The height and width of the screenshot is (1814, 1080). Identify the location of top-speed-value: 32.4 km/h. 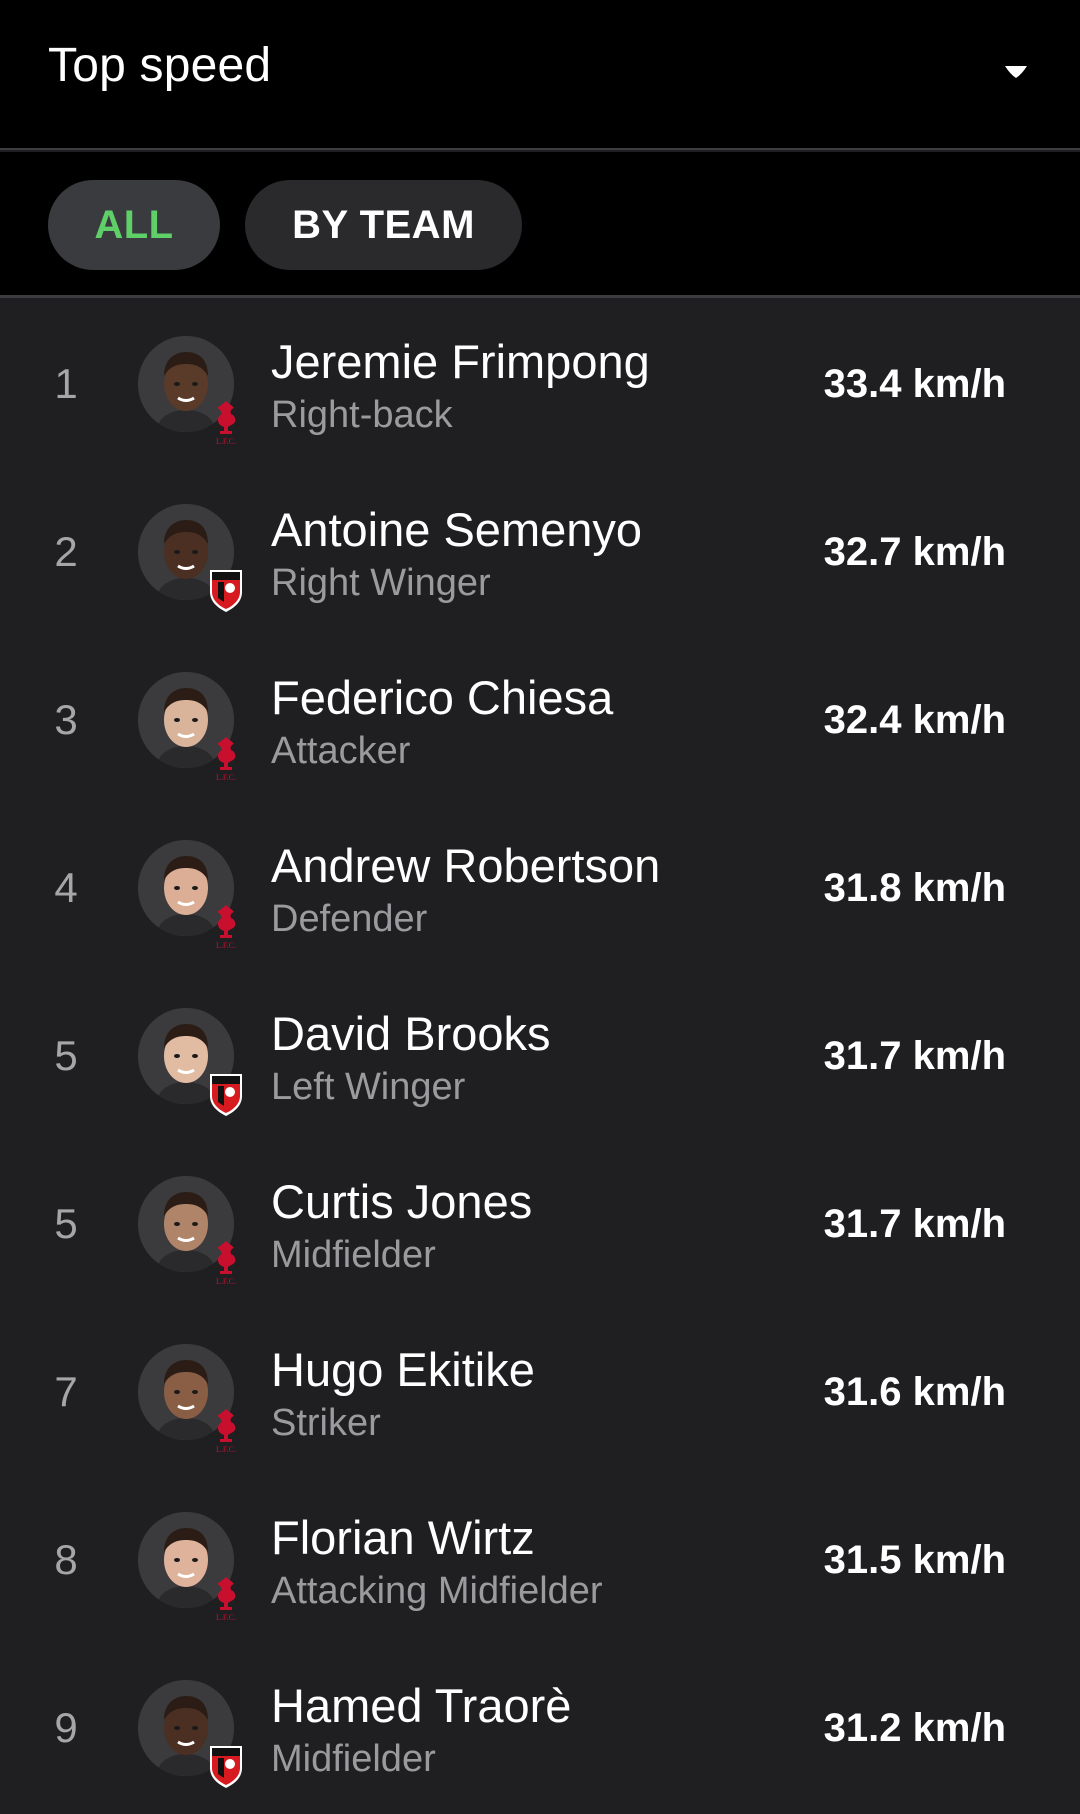
(914, 719).